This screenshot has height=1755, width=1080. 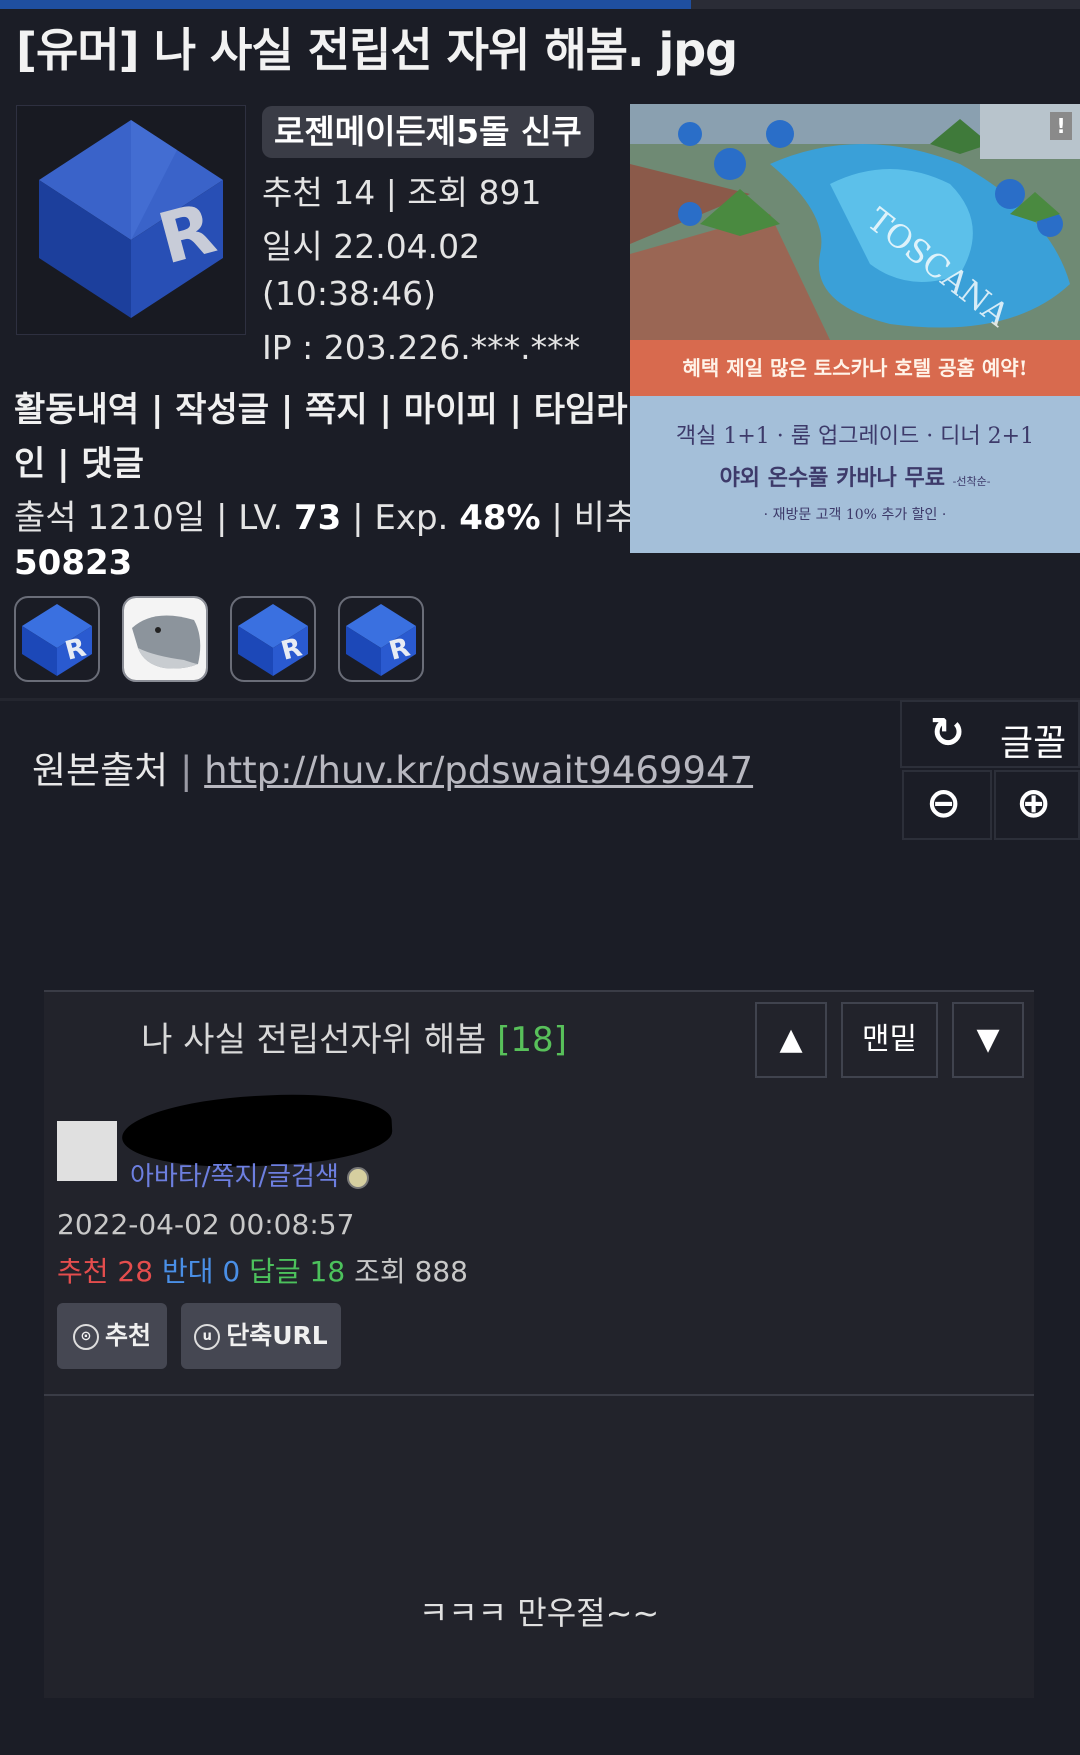 What do you see at coordinates (990, 734) in the screenshot?
I see `font-button: ↻ 글꼴` at bounding box center [990, 734].